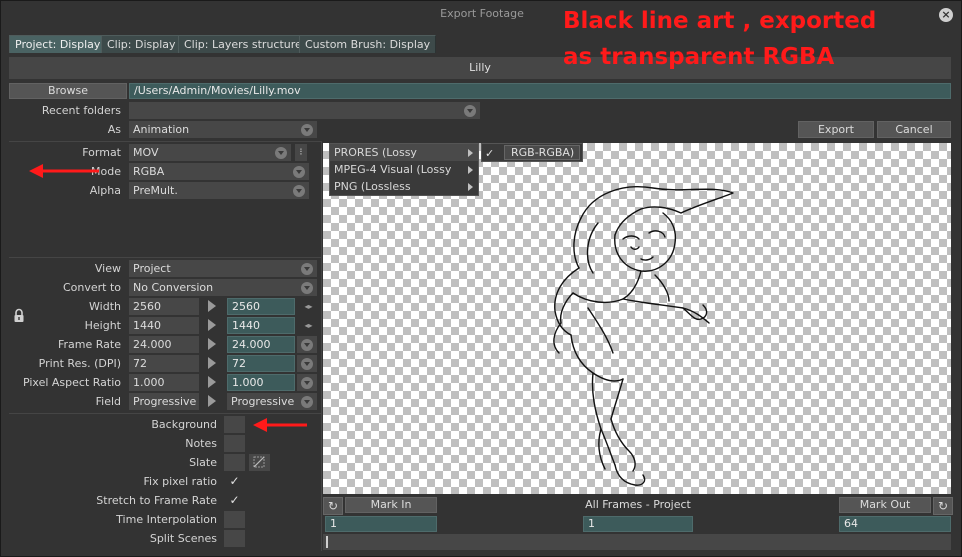 The width and height of the screenshot is (962, 557). I want to click on refresh-mark-in-icon: ↻, so click(333, 506).